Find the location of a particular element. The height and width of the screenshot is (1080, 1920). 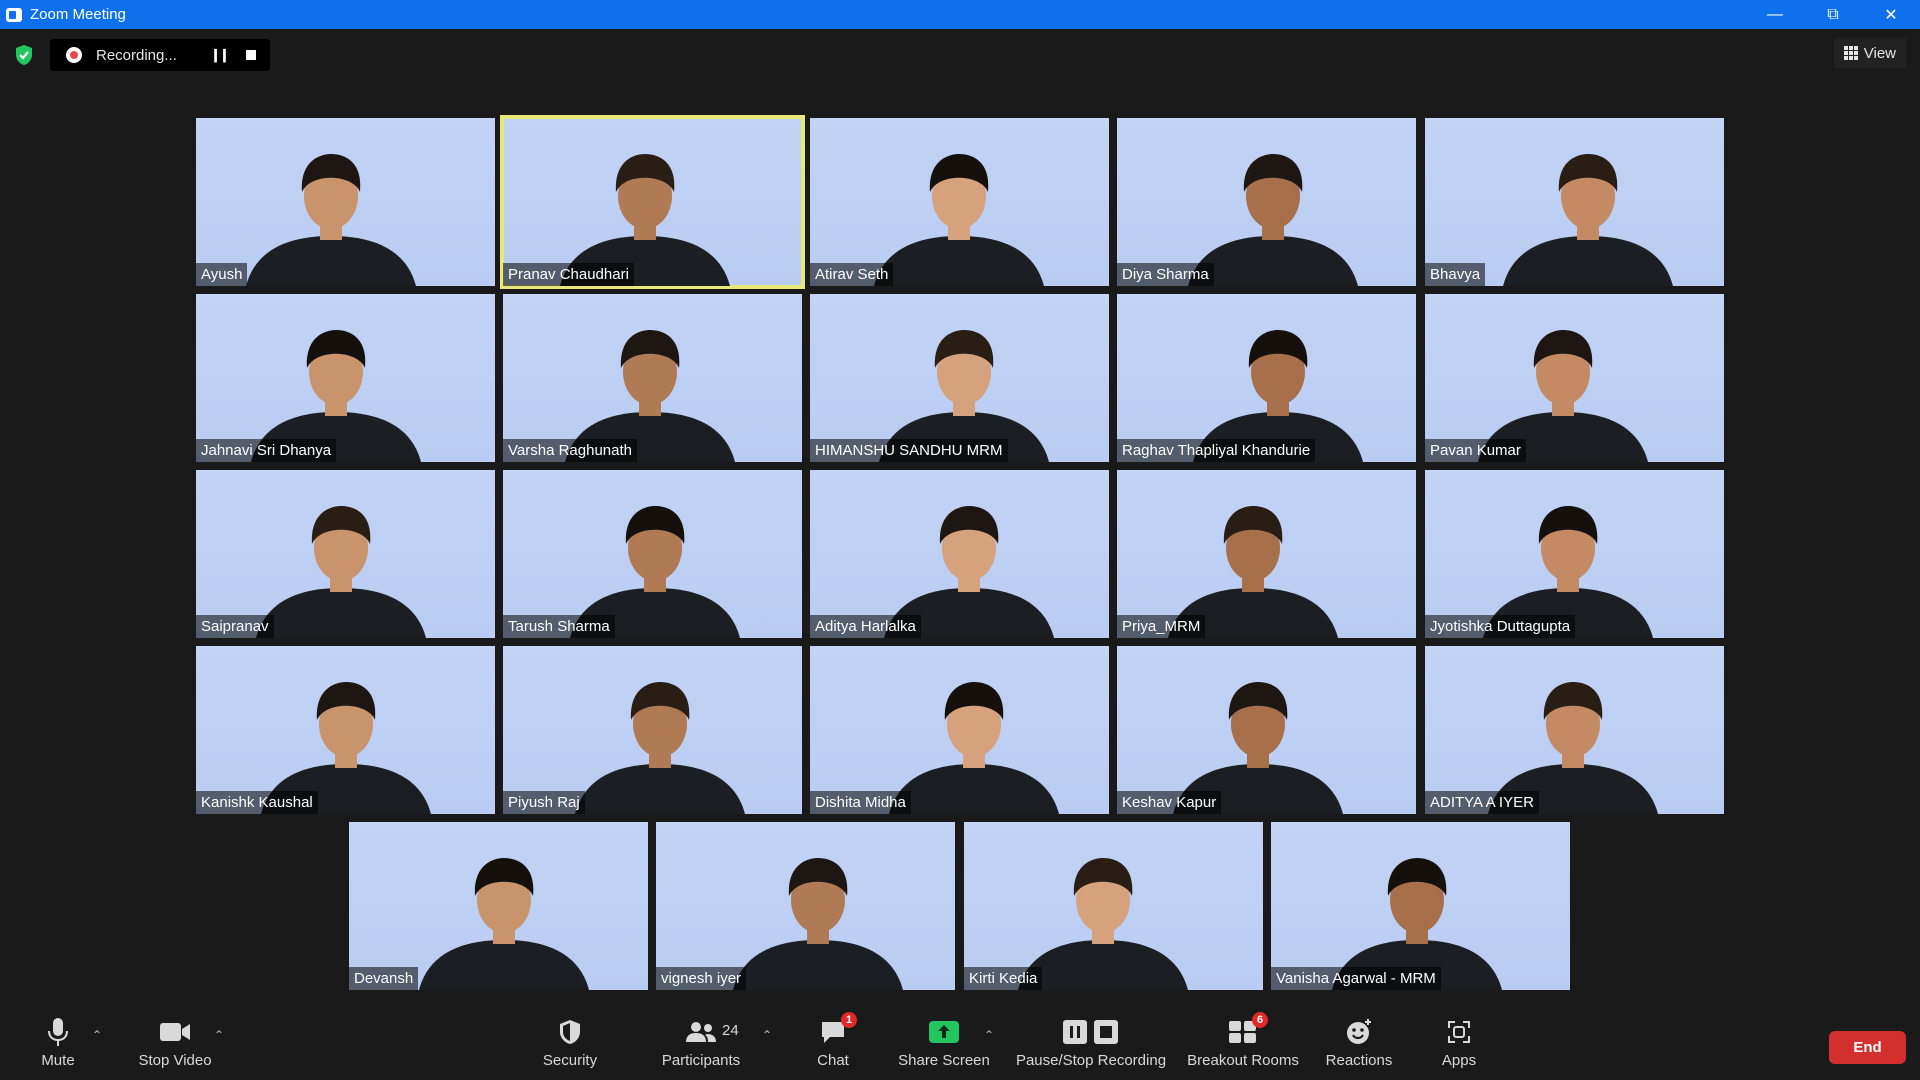

video-tile: Bhavya is located at coordinates (1574, 202).